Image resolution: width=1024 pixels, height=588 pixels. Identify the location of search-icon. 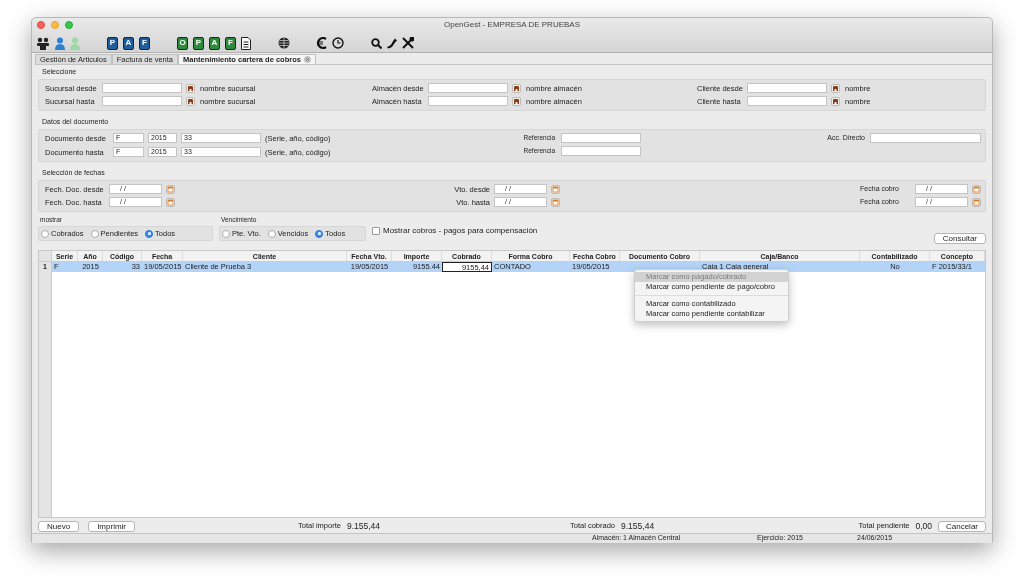
(376, 43).